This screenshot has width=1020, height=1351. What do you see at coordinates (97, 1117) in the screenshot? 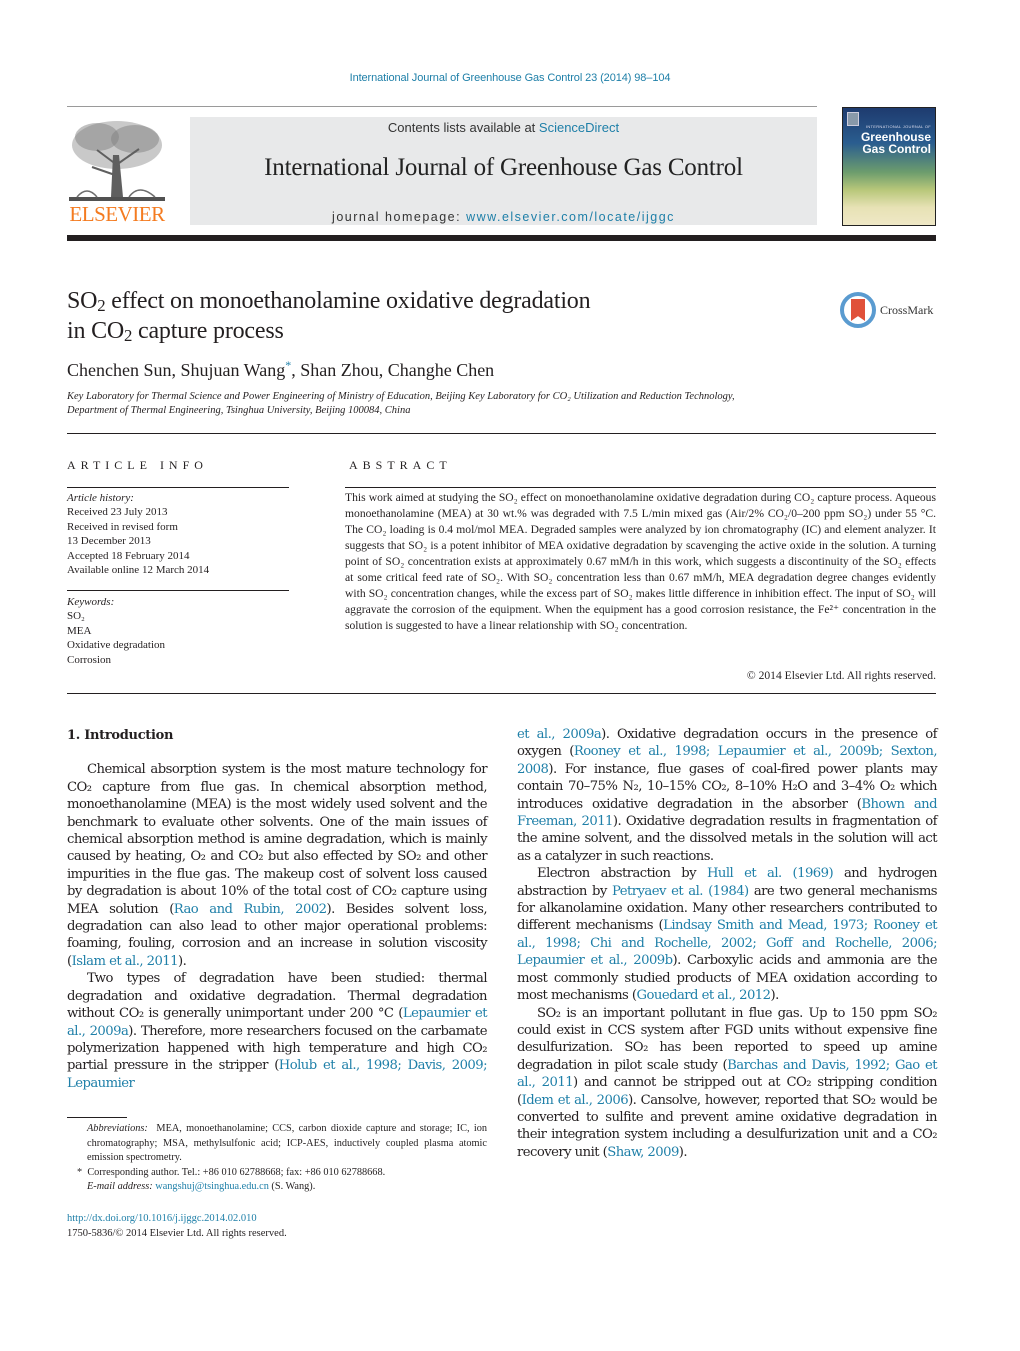
I see `footnote-divider` at bounding box center [97, 1117].